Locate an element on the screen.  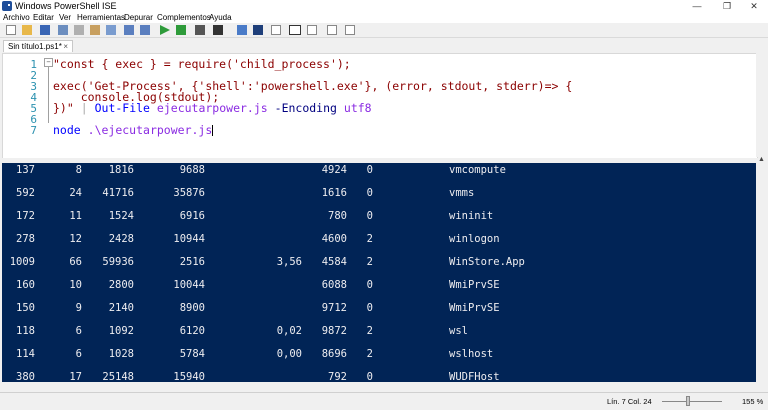
process-cell: 1524 is located at coordinates (121, 216).